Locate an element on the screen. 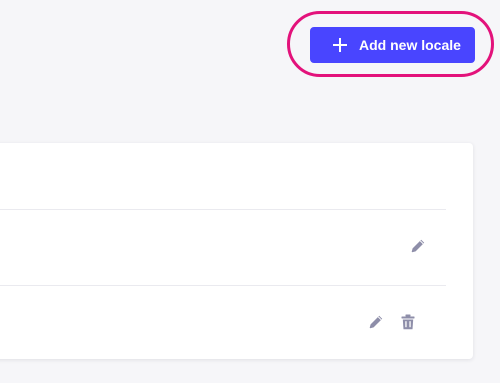 The image size is (500, 383). add-new-locale-label: Add new locale is located at coordinates (410, 45).